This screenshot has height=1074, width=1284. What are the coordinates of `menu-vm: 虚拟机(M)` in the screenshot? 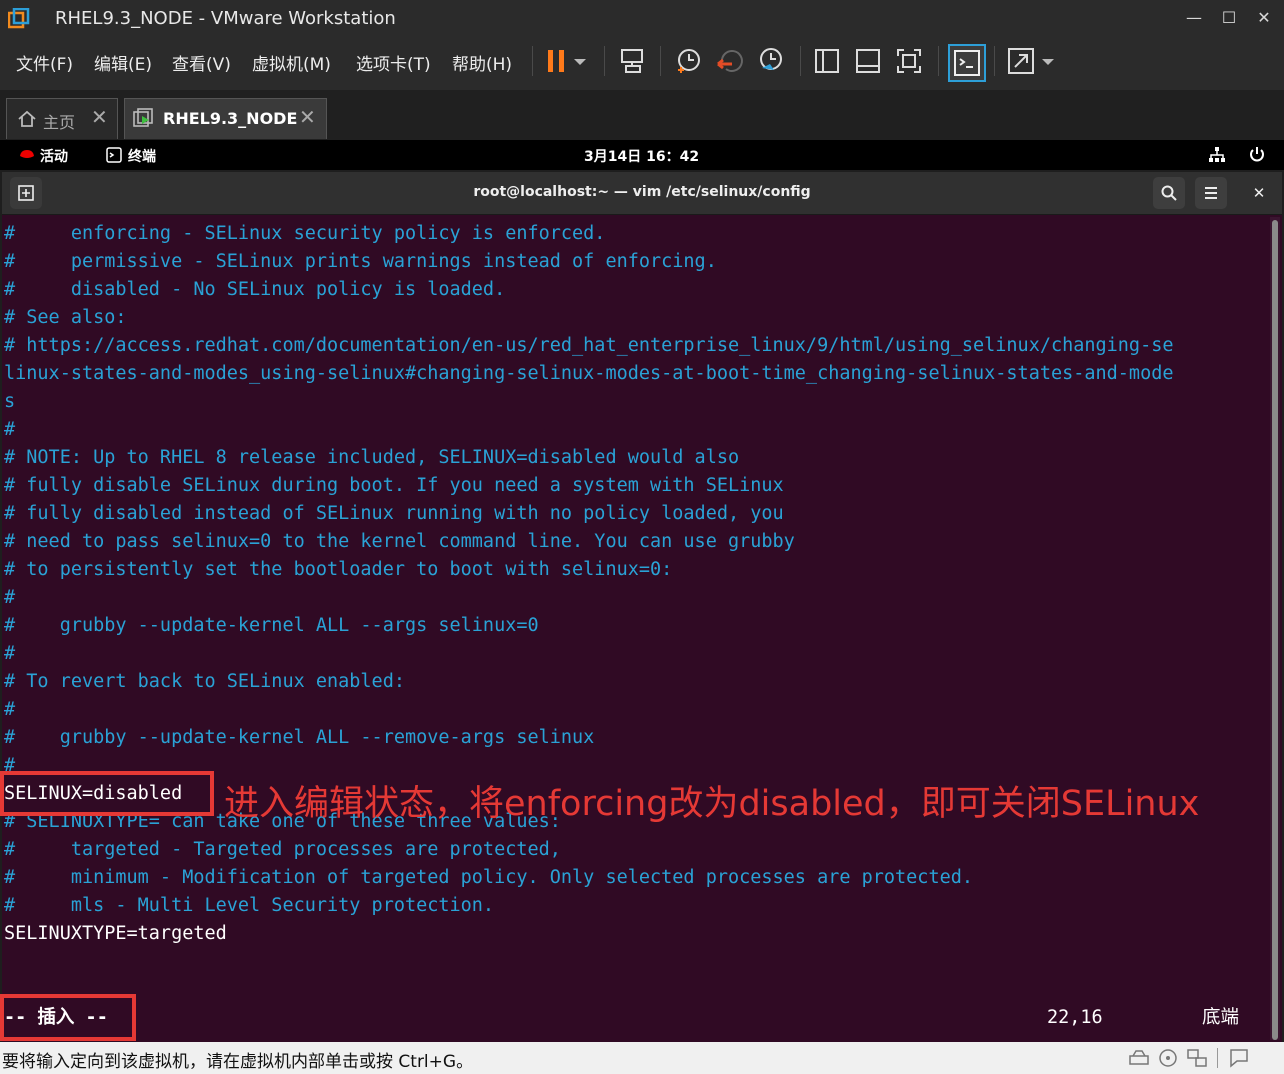 It's located at (291, 62).